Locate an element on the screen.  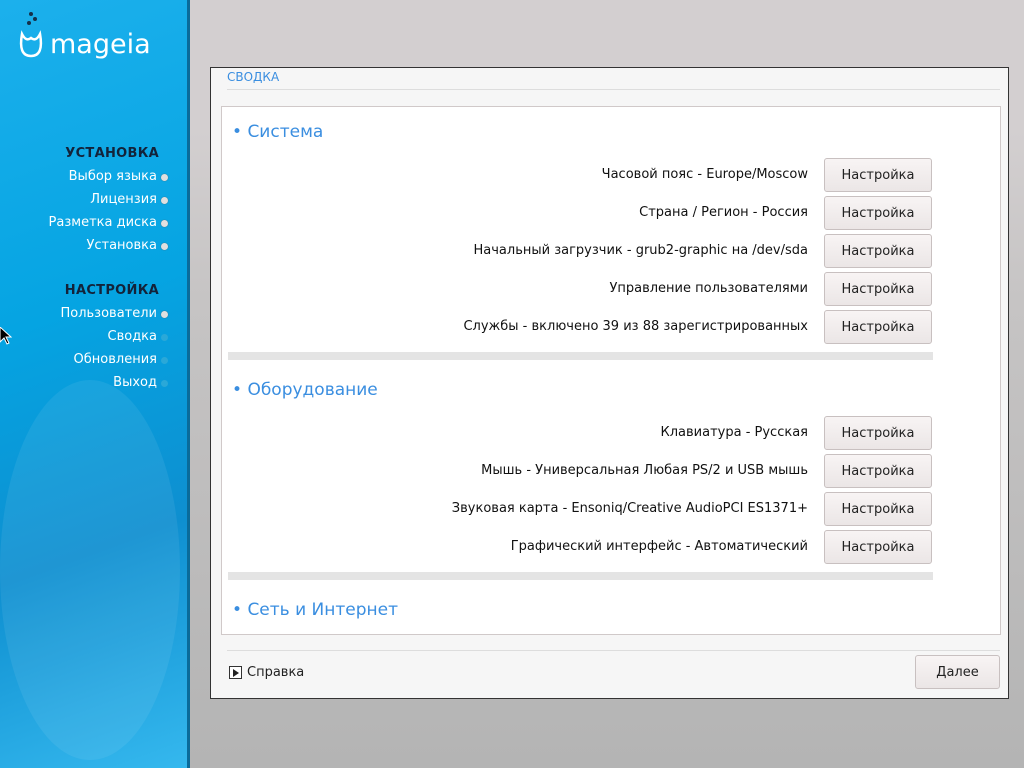
sidebar-item-label: Выбор языка is located at coordinates (112, 176).